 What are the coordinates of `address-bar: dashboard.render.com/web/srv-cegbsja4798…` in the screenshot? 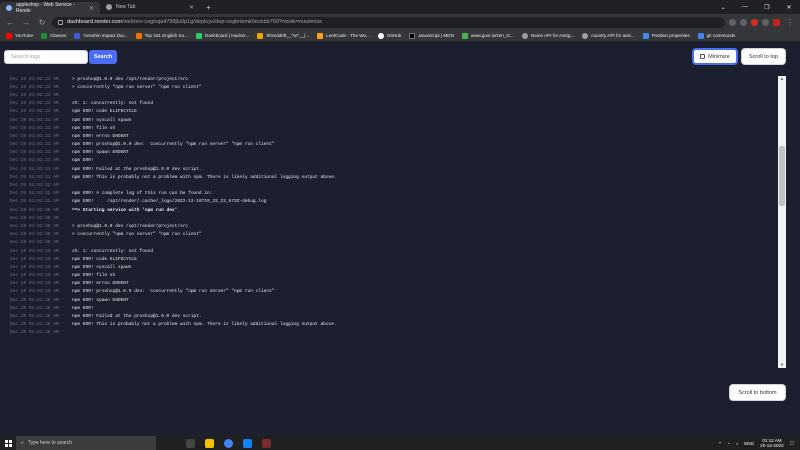 It's located at (388, 22).